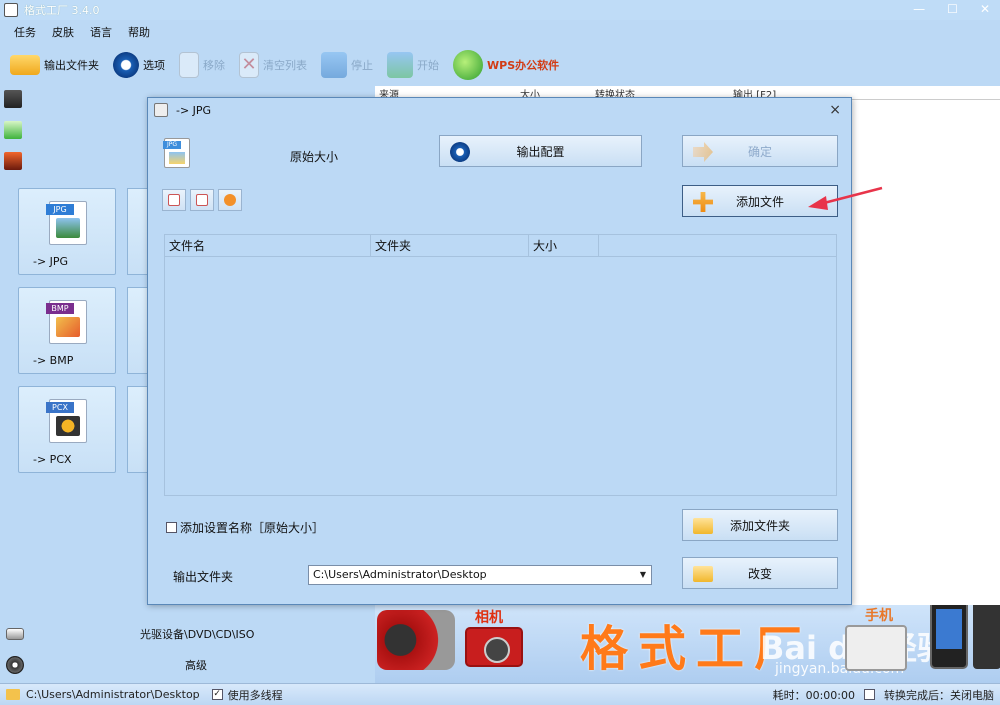 The image size is (1000, 705). What do you see at coordinates (63, 32) in the screenshot?
I see `menu-skin: 皮肤` at bounding box center [63, 32].